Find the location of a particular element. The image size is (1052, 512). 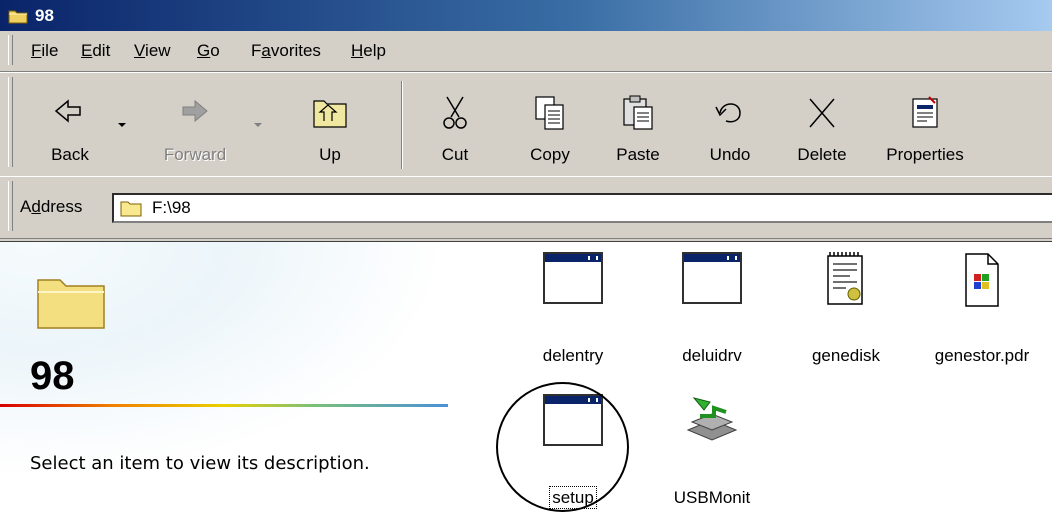

item-description: Select an item to view its description. is located at coordinates (200, 463).